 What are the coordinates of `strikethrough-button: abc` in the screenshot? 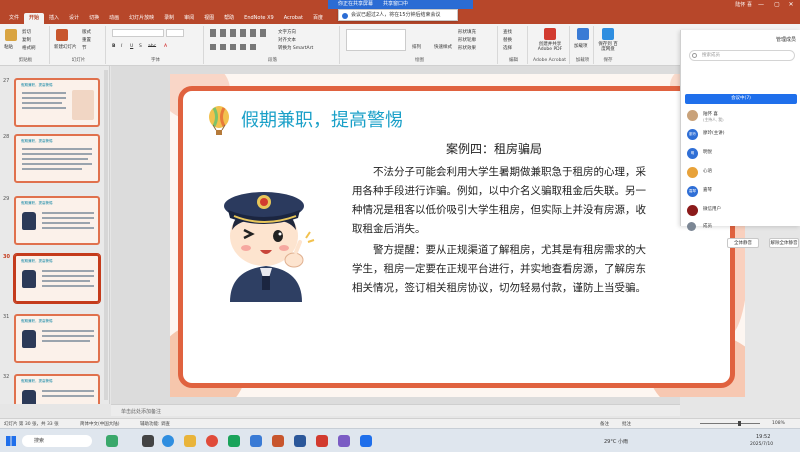 It's located at (152, 46).